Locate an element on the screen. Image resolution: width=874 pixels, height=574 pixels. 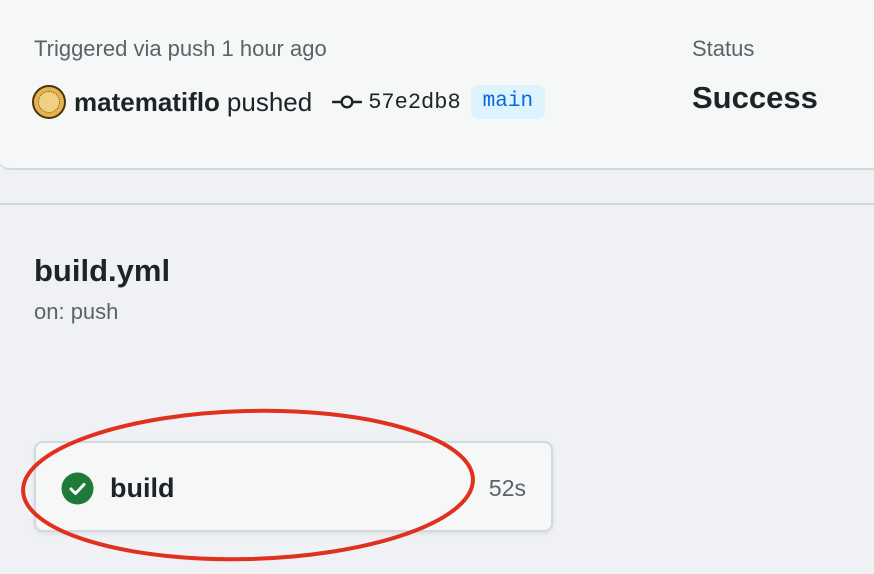
job-duration: 52s is located at coordinates (507, 488).